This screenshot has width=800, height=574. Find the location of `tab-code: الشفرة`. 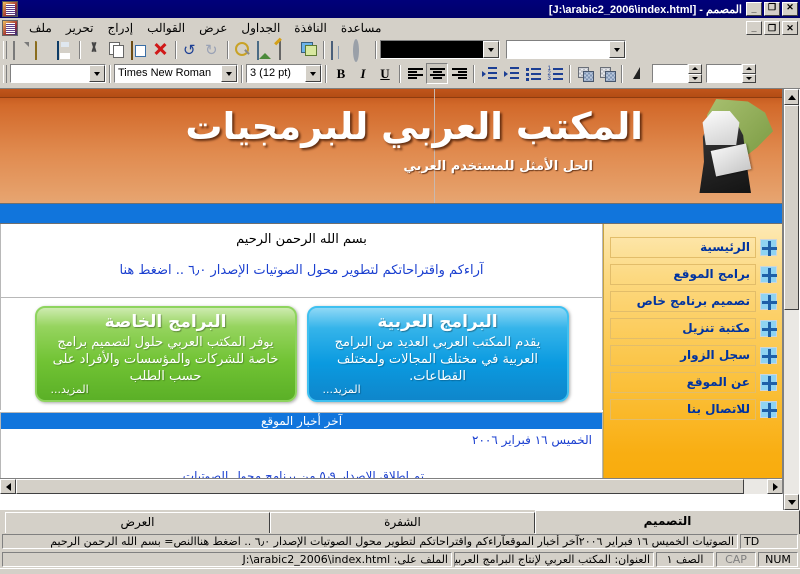

tab-code: الشفرة is located at coordinates (402, 523).